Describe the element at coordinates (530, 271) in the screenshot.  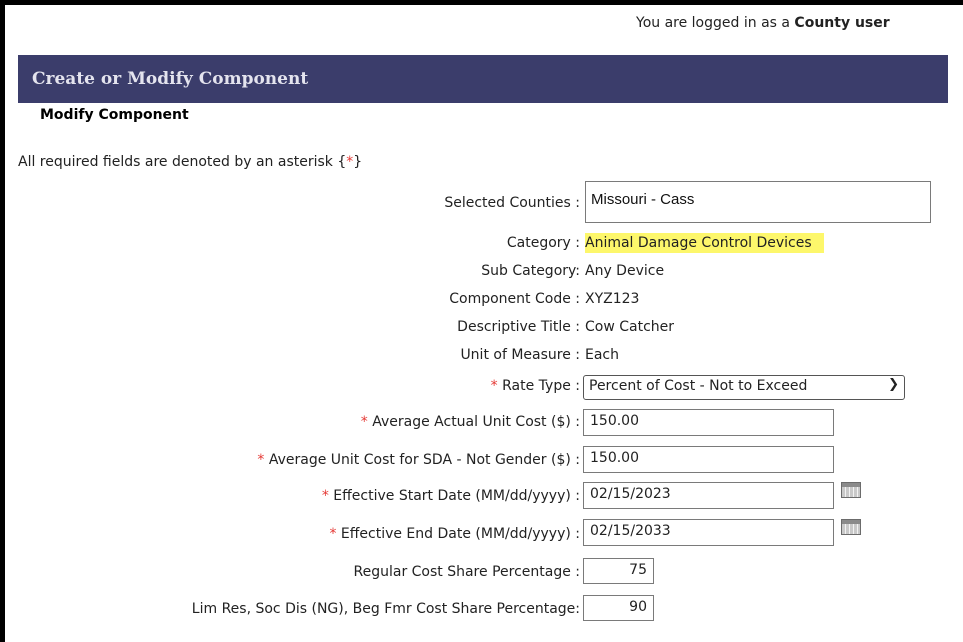
I see `sub-category-label: Sub Category:` at that location.